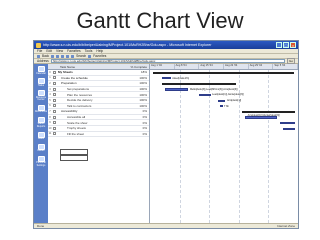  Describe the element at coordinates (49, 51) in the screenshot. I see `menu-edit: Edit` at that location.